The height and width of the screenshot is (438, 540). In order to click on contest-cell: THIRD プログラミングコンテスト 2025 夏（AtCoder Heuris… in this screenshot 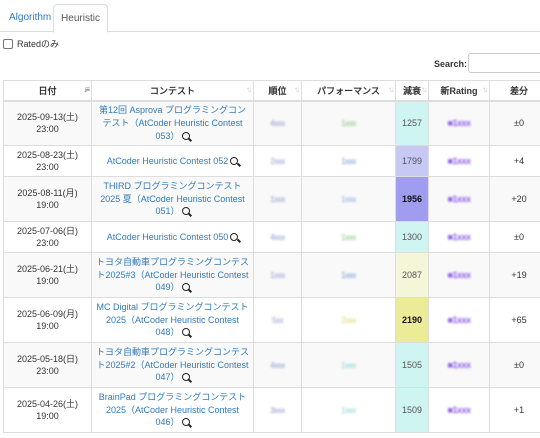, I will do `click(172, 199)`.